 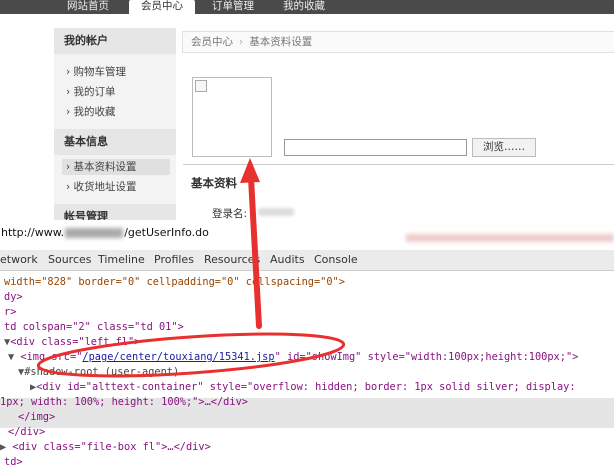 I want to click on sidebar-item-address-settings: › 收货地址设置, so click(x=101, y=187).